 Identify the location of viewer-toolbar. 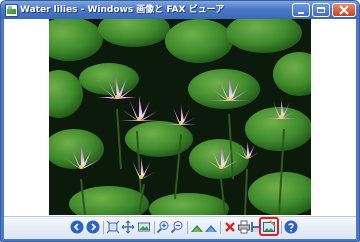
(180, 227).